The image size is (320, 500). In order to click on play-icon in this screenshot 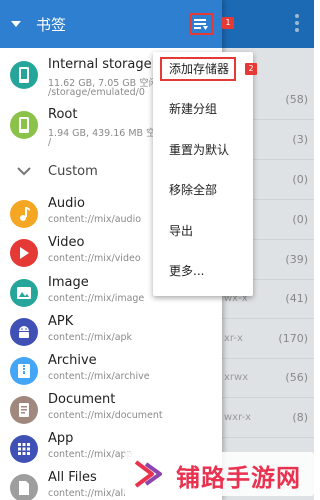, I will do `click(24, 253)`.